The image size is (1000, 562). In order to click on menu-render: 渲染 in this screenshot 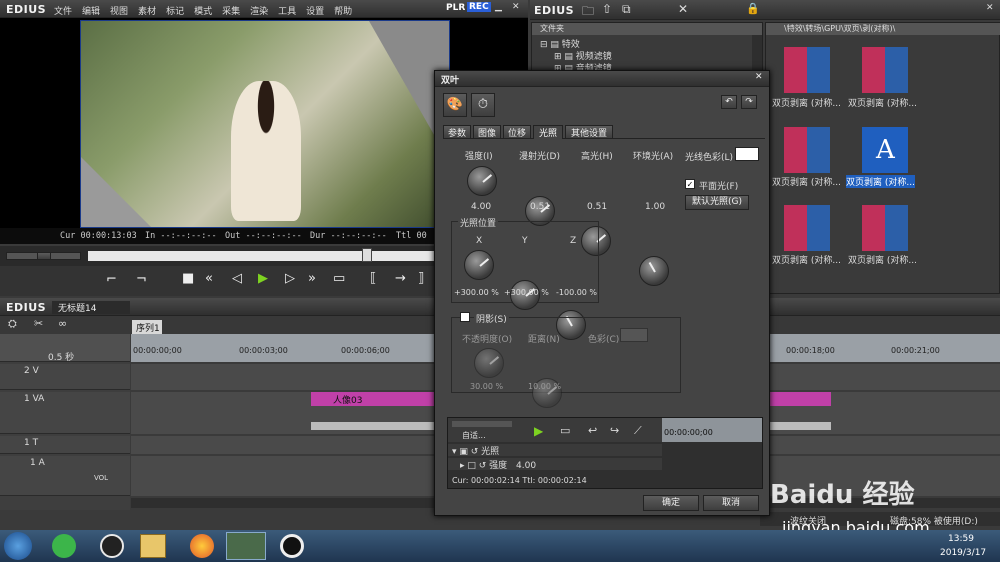, I will do `click(259, 12)`.